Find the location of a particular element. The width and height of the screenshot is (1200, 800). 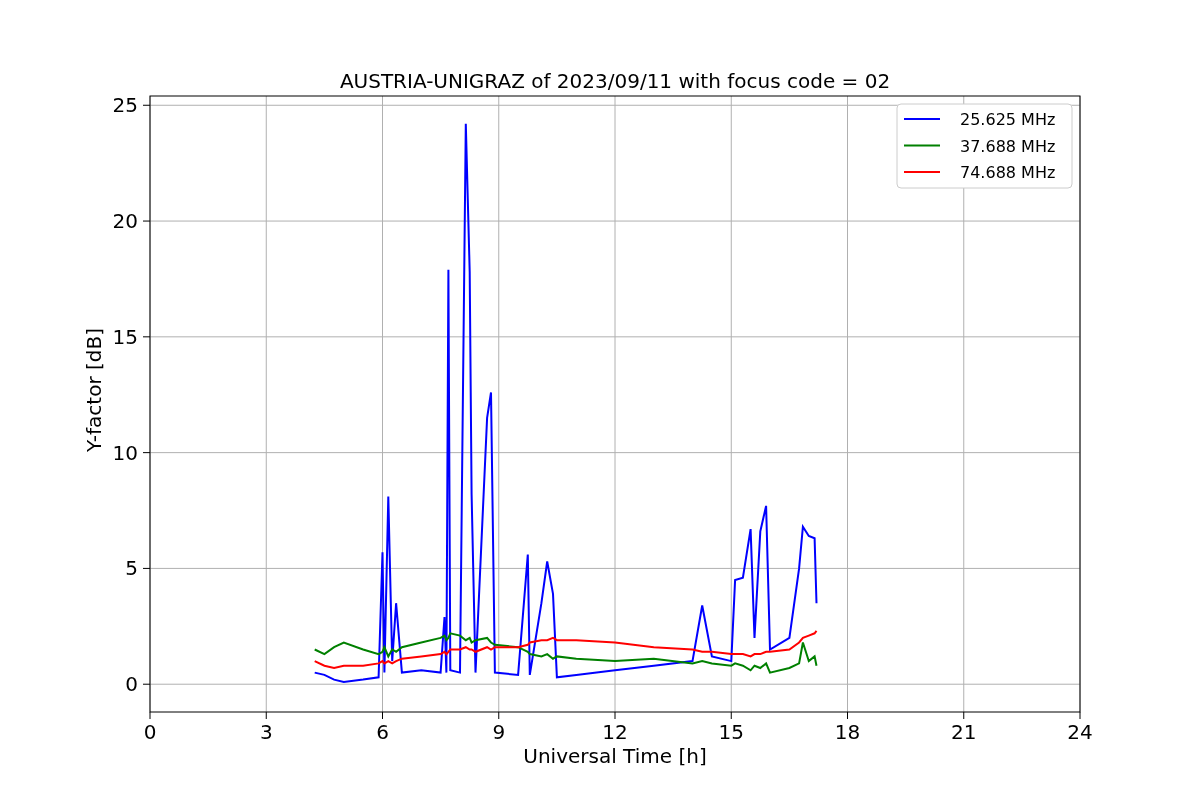

tick-label: 20 is located at coordinates (125, 221).